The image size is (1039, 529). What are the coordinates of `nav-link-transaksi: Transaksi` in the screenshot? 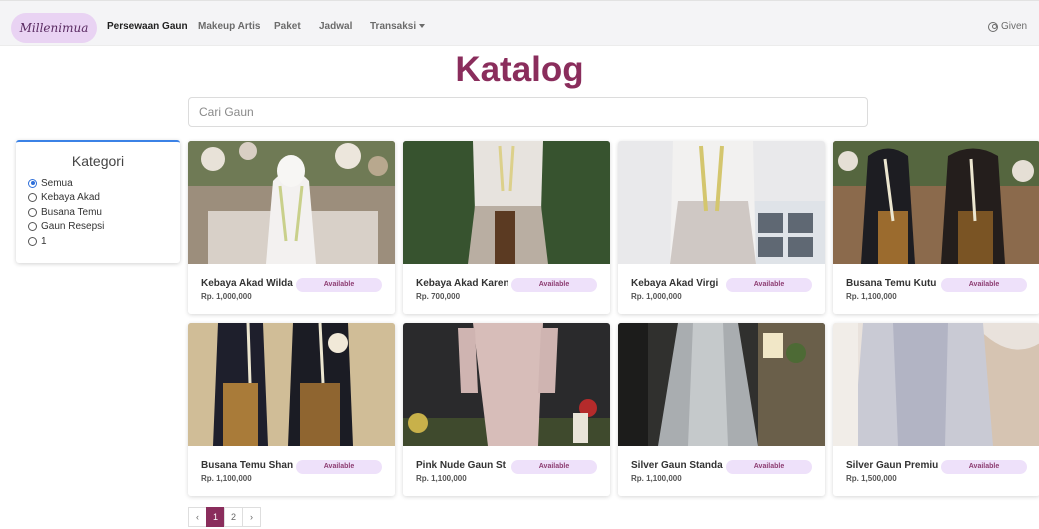 It's located at (398, 26).